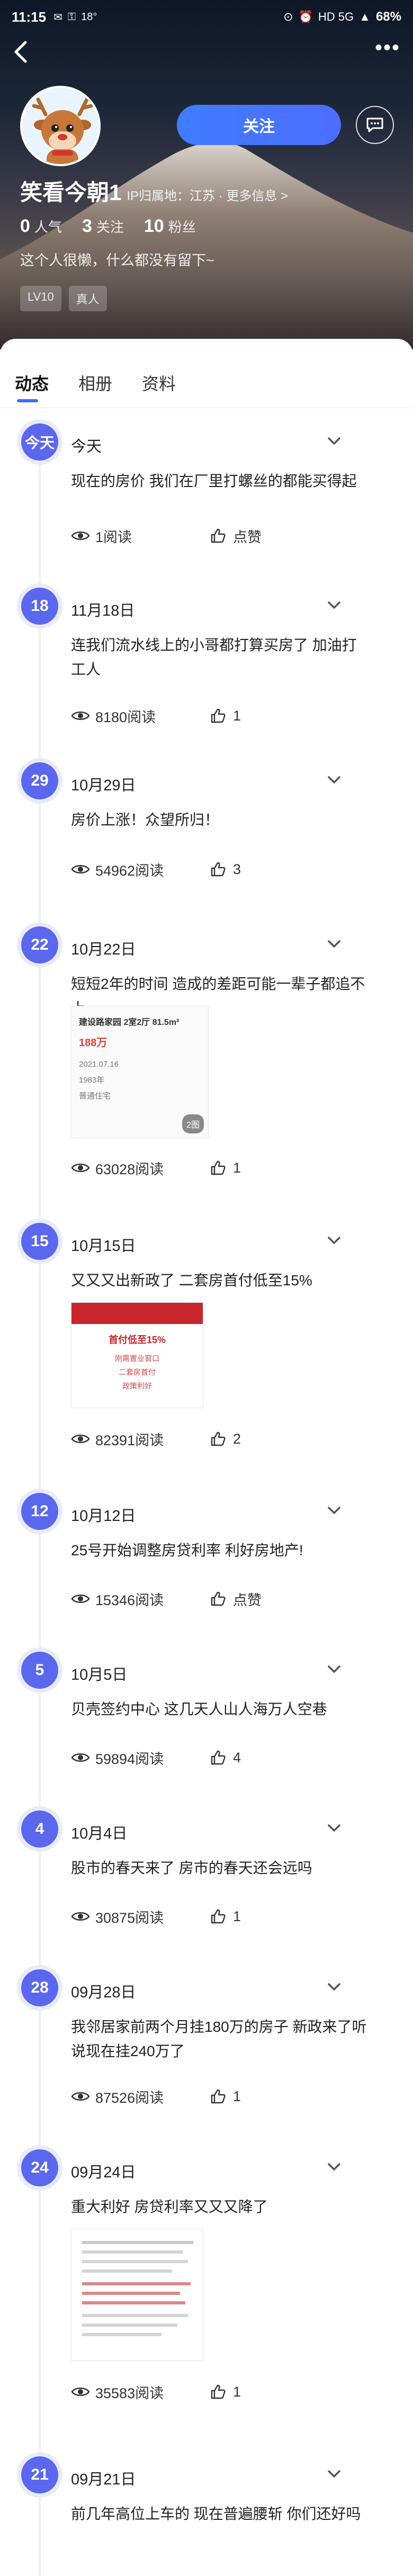  What do you see at coordinates (219, 658) in the screenshot?
I see `post-text: 连我们流水线上的小哥都打算买房了 加油打工人` at bounding box center [219, 658].